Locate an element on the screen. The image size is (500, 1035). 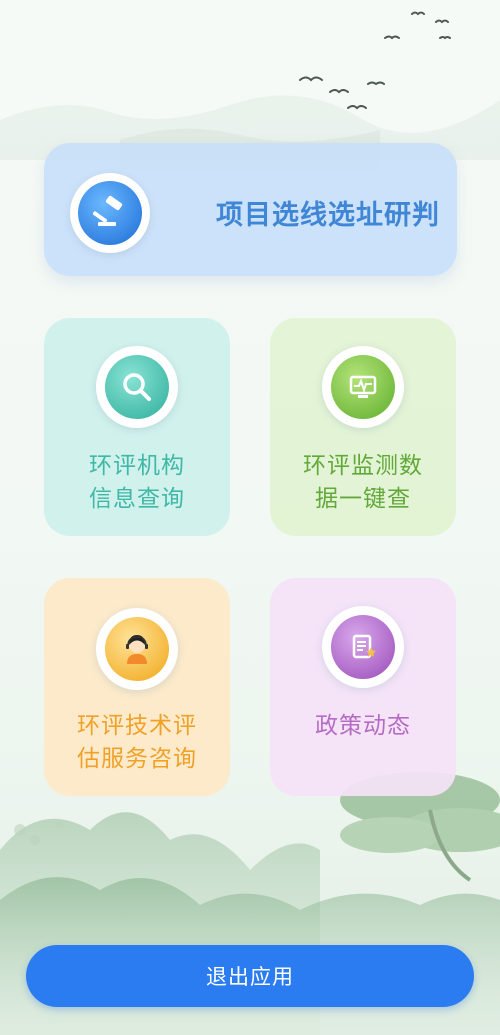
search-icon is located at coordinates (137, 387).